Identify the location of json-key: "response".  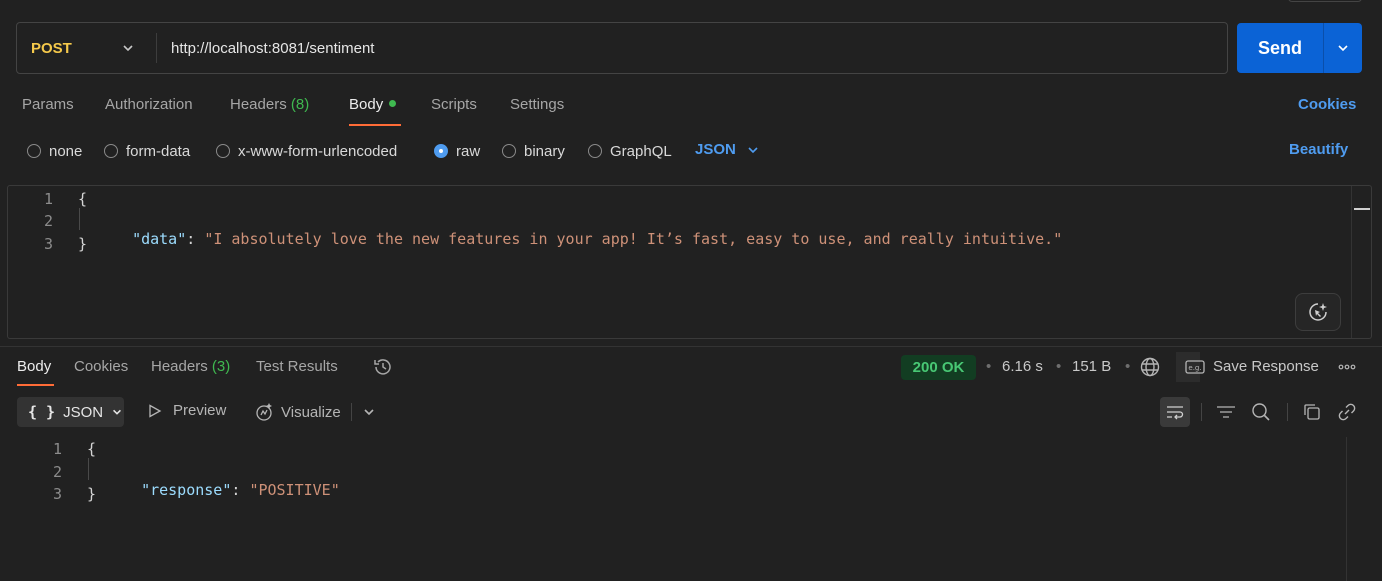
(186, 490).